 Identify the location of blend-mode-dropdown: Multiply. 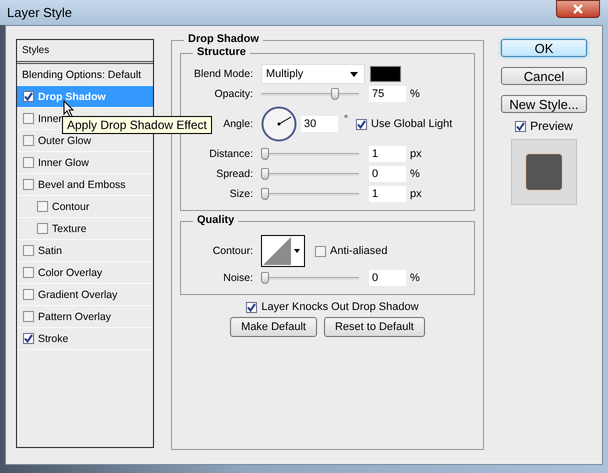
(313, 74).